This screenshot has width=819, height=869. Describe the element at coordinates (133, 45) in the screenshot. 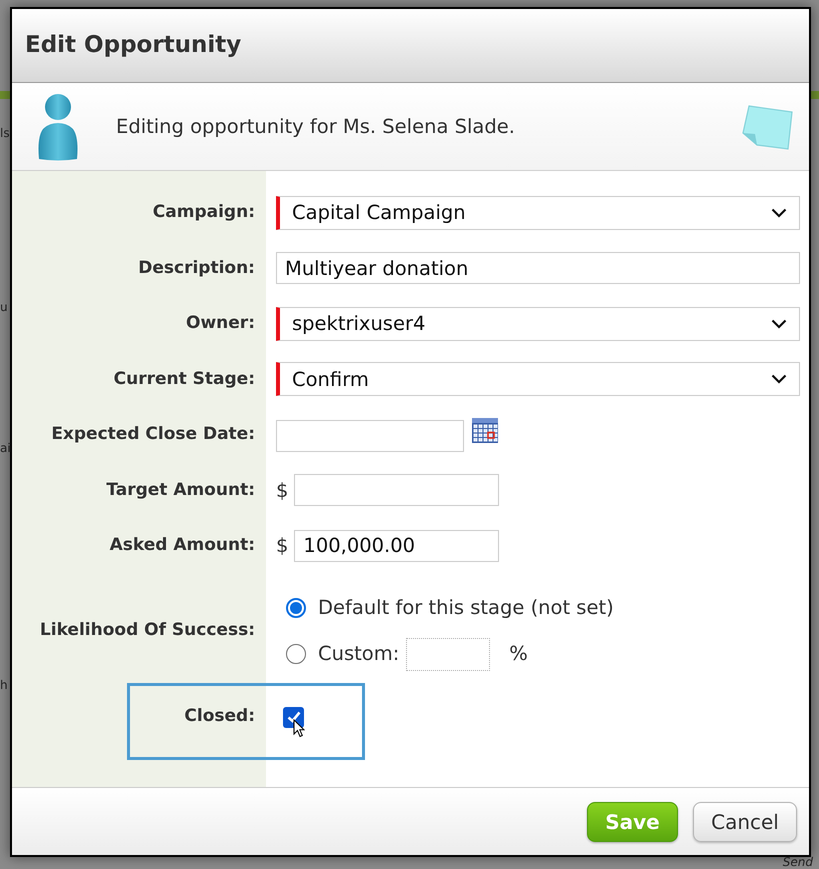

I see `dialog-title: Edit Opportunity` at that location.